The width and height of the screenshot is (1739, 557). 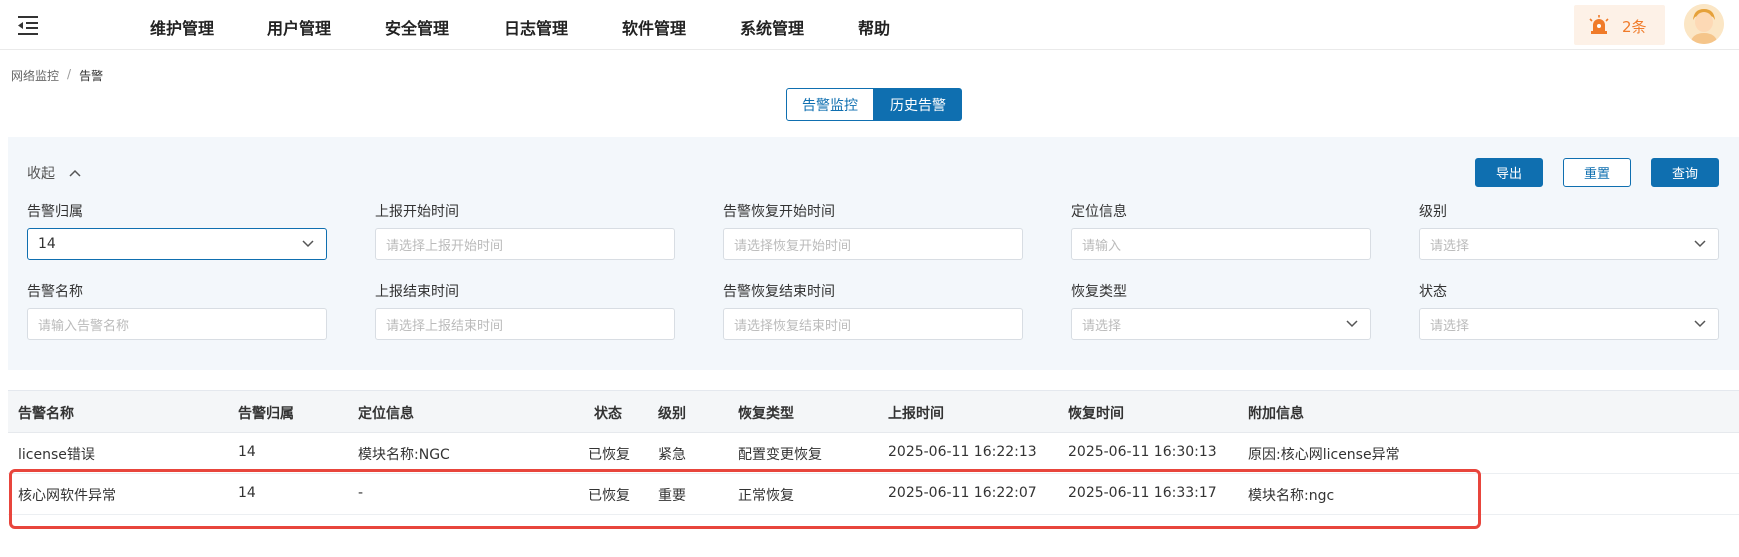 What do you see at coordinates (1221, 324) in the screenshot?
I see `recover-type-select: 请选择` at bounding box center [1221, 324].